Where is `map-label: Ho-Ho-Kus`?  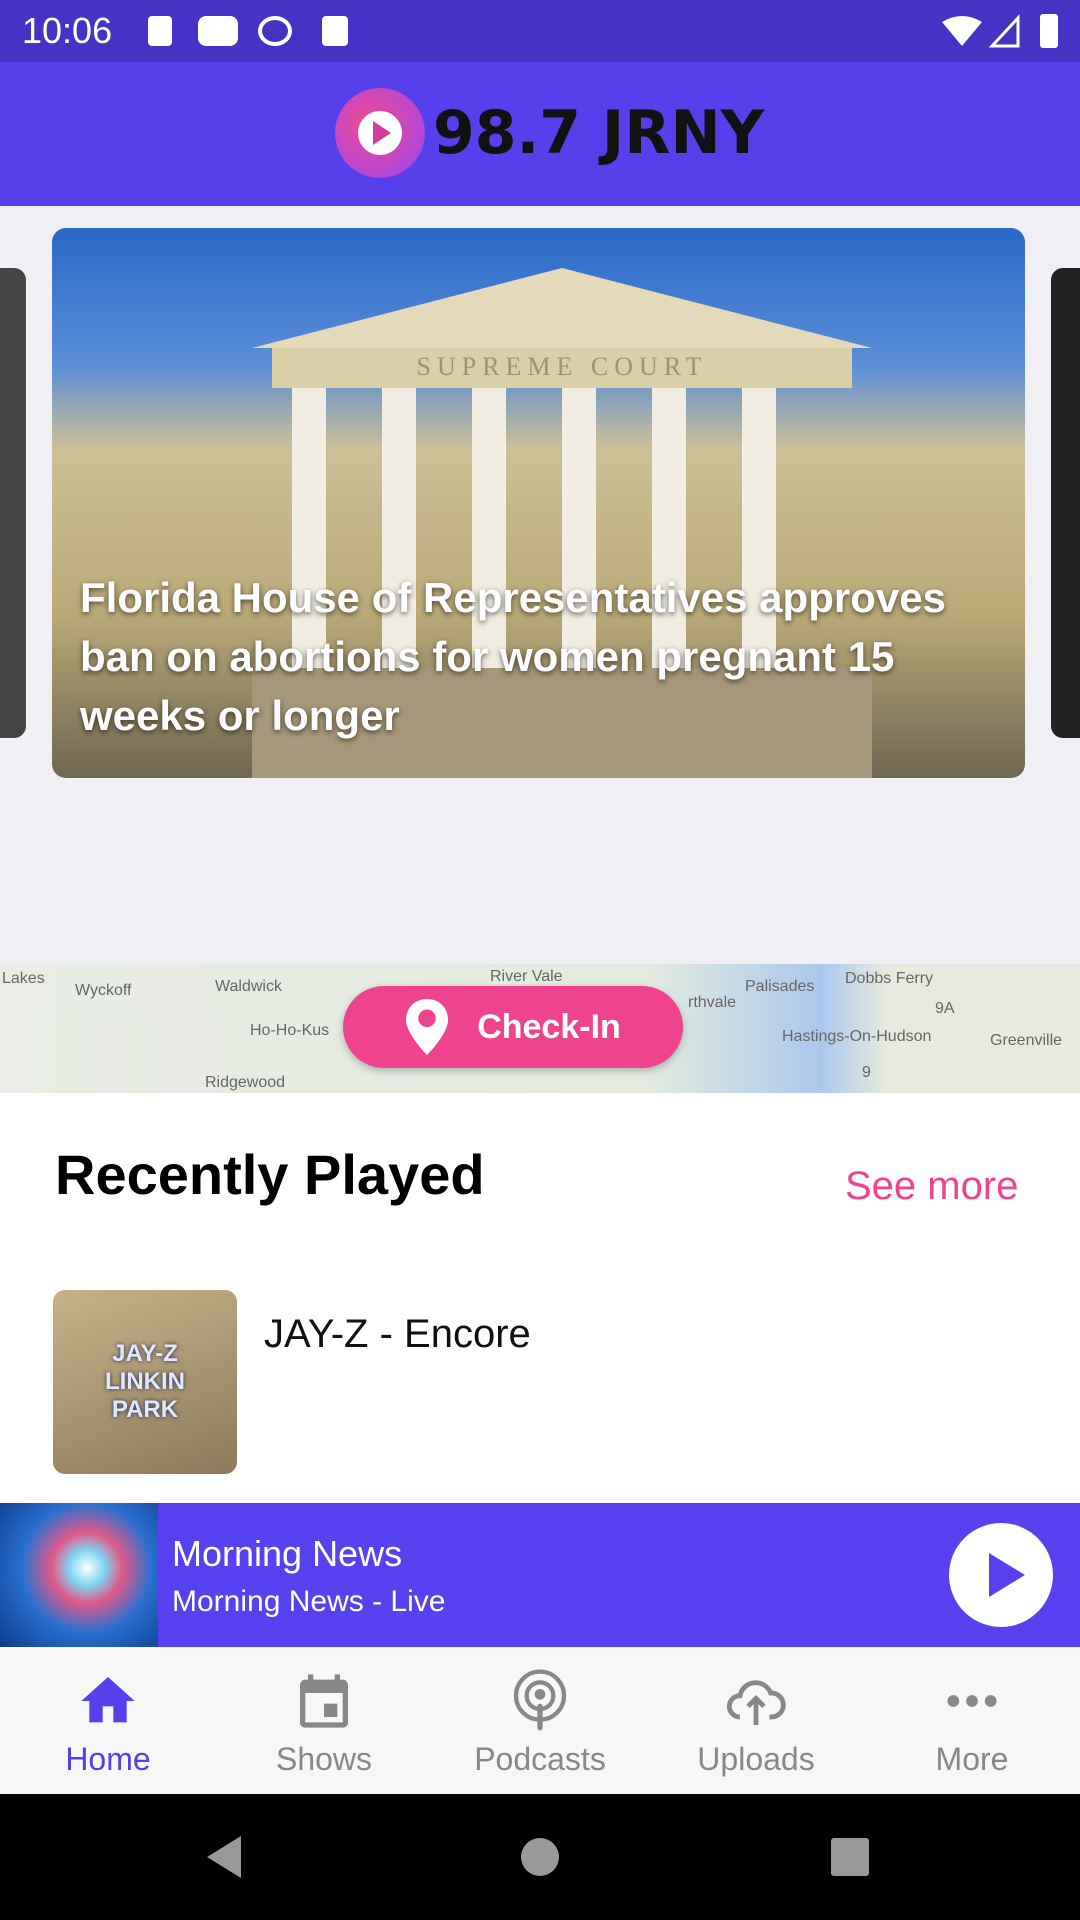
map-label: Ho-Ho-Kus is located at coordinates (290, 1030).